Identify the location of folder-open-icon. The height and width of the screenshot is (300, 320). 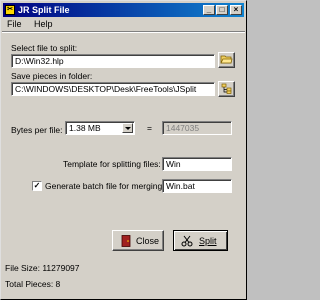
(226, 59).